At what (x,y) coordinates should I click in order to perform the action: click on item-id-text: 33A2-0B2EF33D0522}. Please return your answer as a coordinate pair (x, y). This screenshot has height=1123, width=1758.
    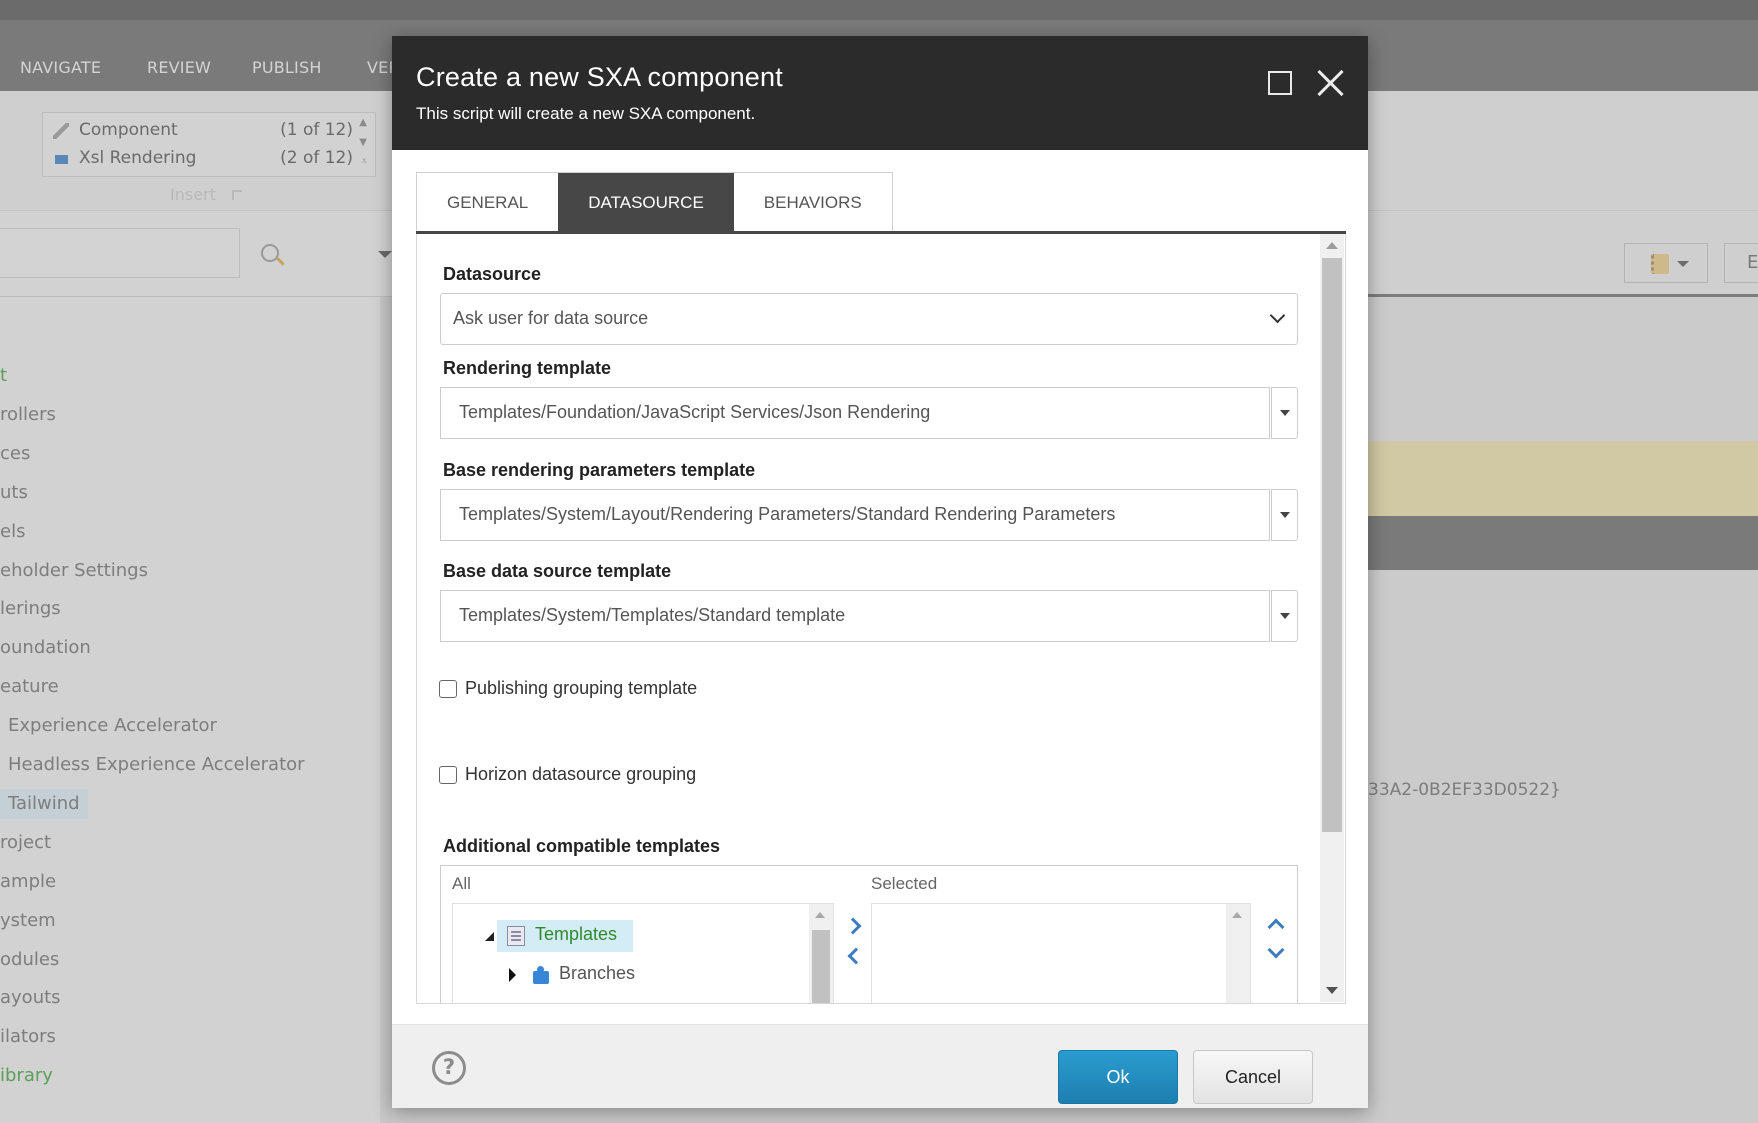
    Looking at the image, I should click on (1464, 790).